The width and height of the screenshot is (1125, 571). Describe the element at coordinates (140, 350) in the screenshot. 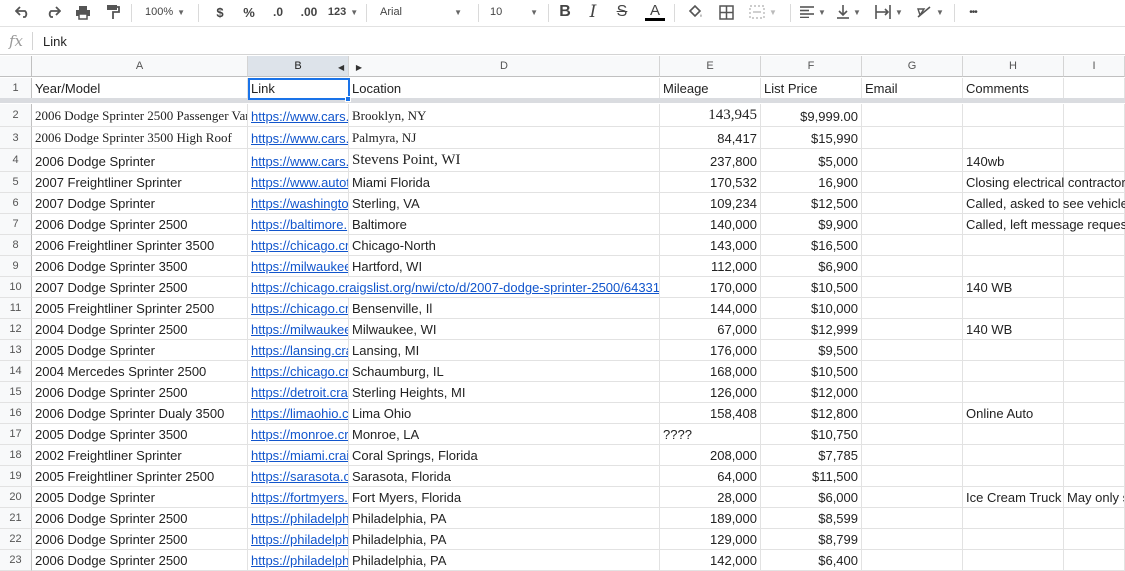

I see `data-cell: 2005 Dodge Sprinter` at that location.